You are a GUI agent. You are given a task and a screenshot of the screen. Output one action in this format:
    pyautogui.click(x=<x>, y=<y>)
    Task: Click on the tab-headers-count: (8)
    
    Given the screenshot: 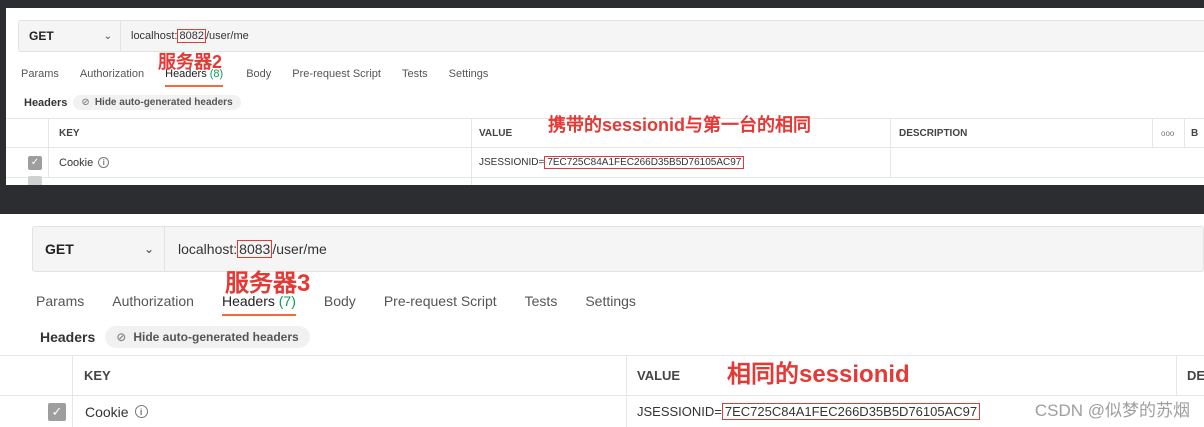 What is the action you would take?
    pyautogui.click(x=216, y=74)
    